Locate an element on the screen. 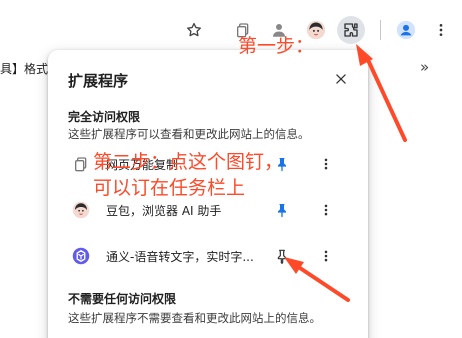 The height and width of the screenshot is (338, 462). close-icon is located at coordinates (341, 79).